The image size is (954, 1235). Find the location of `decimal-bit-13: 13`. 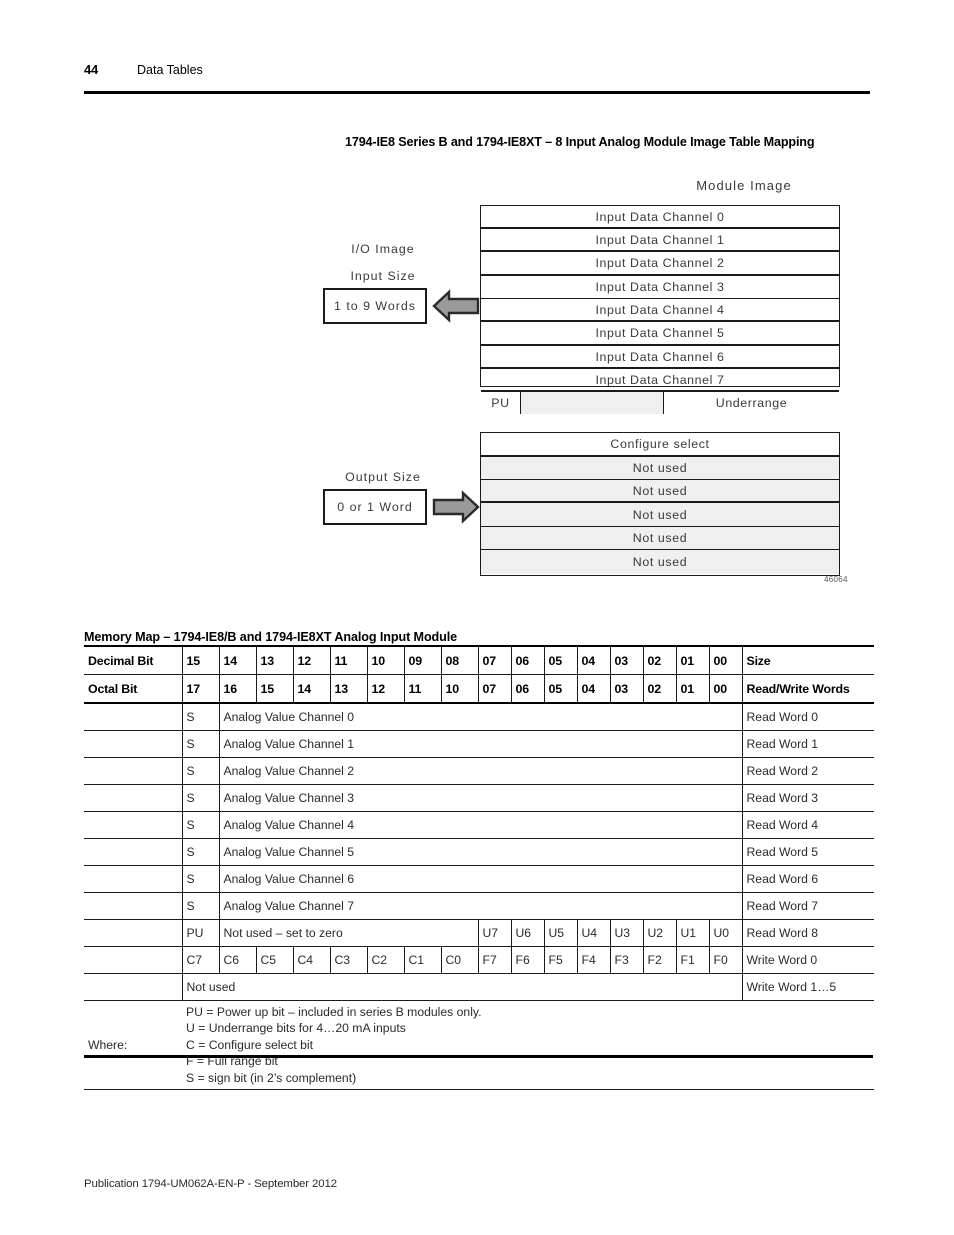

decimal-bit-13: 13 is located at coordinates (274, 660).